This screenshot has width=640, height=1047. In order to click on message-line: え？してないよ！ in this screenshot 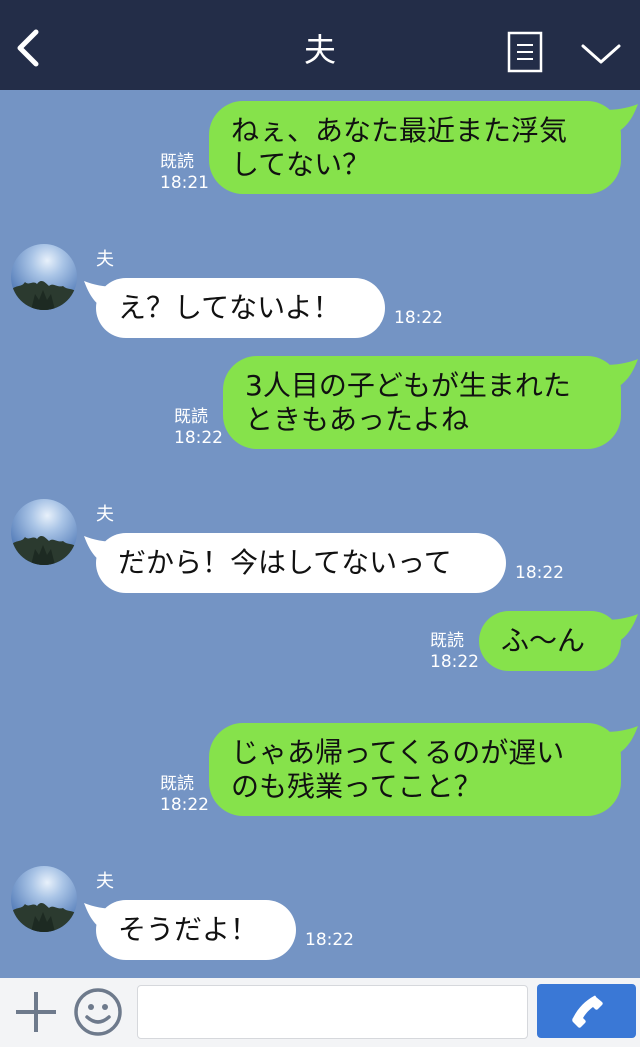, I will do `click(229, 307)`.